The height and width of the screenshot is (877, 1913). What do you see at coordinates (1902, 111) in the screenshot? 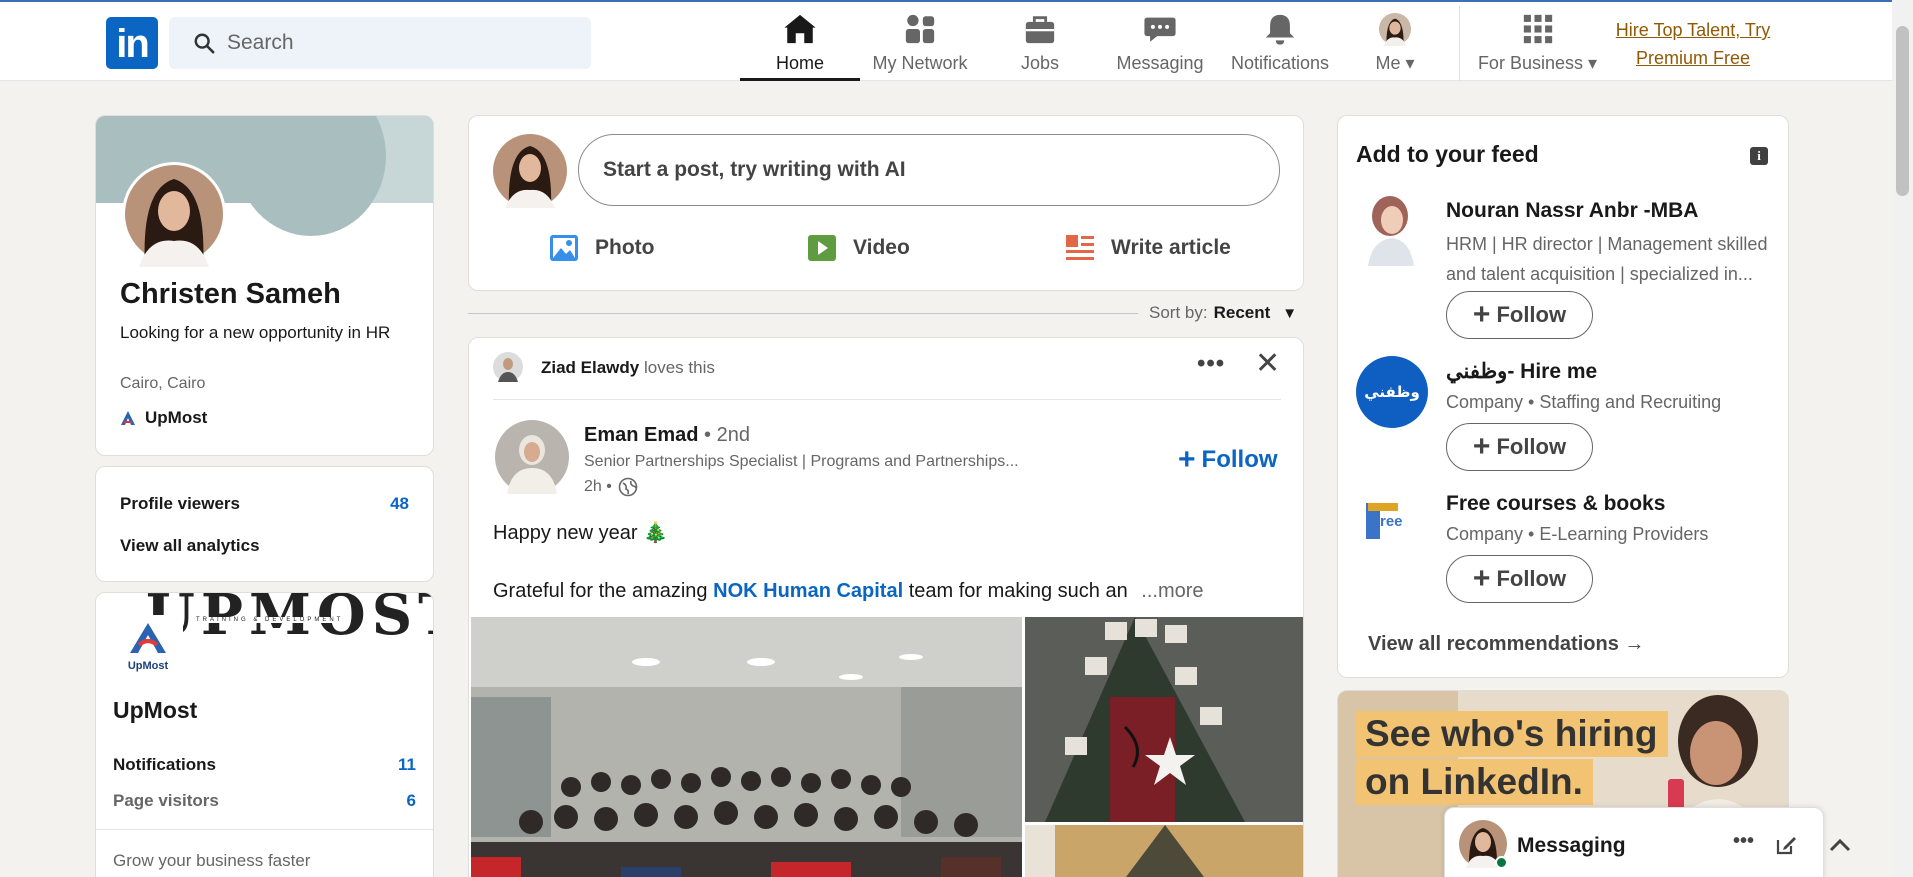
I see `scrollbar-thumb` at bounding box center [1902, 111].